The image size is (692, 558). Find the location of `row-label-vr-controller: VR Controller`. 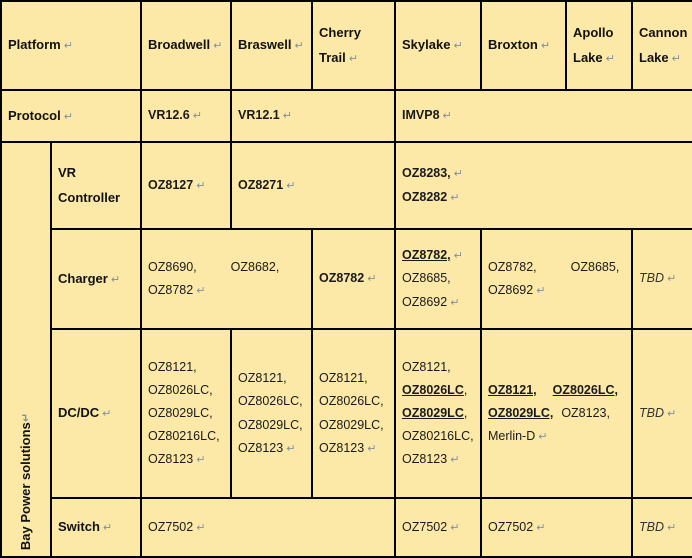

row-label-vr-controller: VR Controller is located at coordinates (96, 185).